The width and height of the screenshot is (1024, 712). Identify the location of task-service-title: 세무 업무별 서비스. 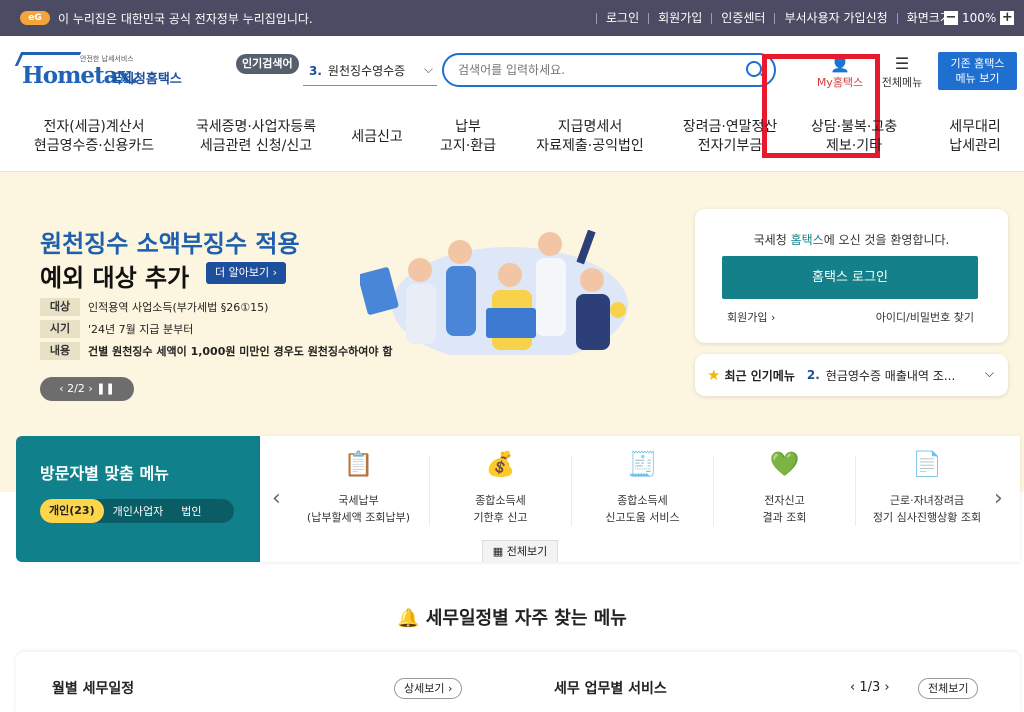
(610, 689).